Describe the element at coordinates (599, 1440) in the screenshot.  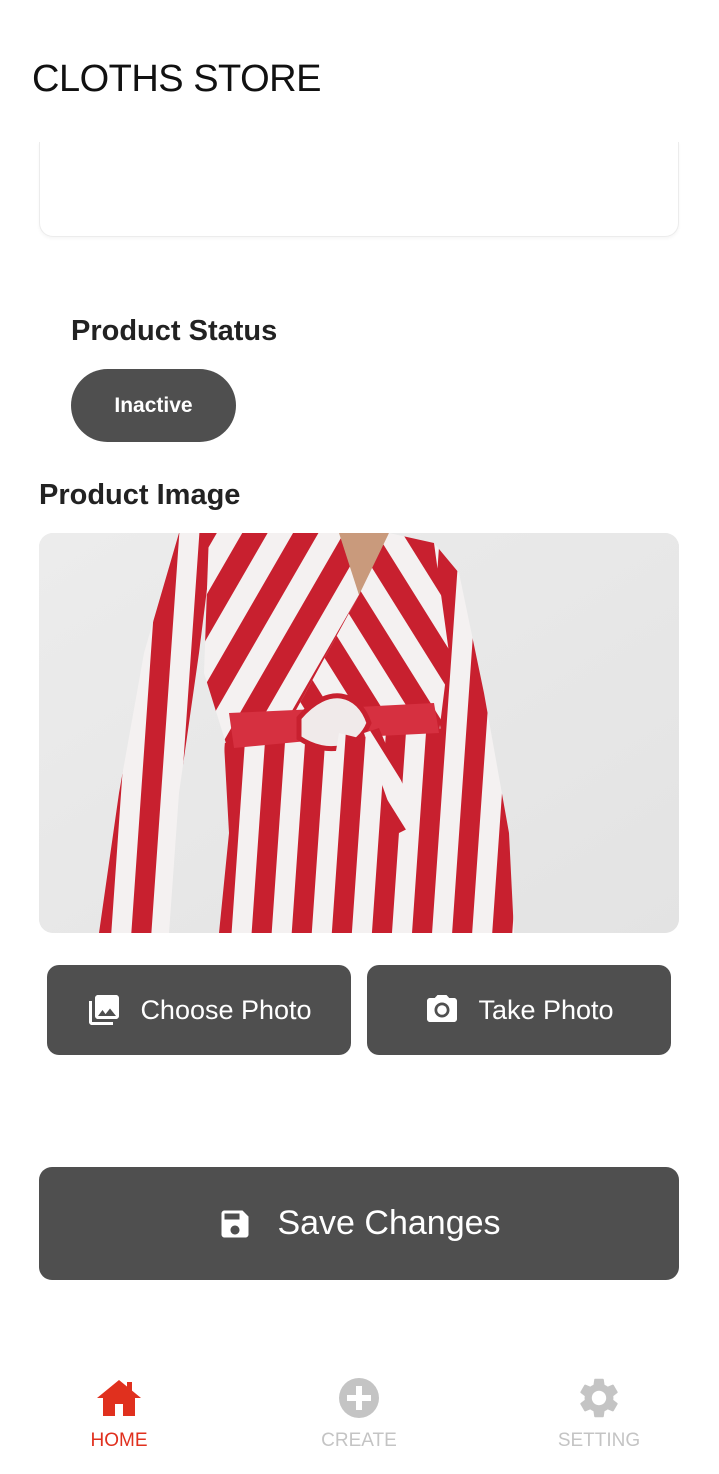
I see `nav-label-setting: SETTING` at that location.